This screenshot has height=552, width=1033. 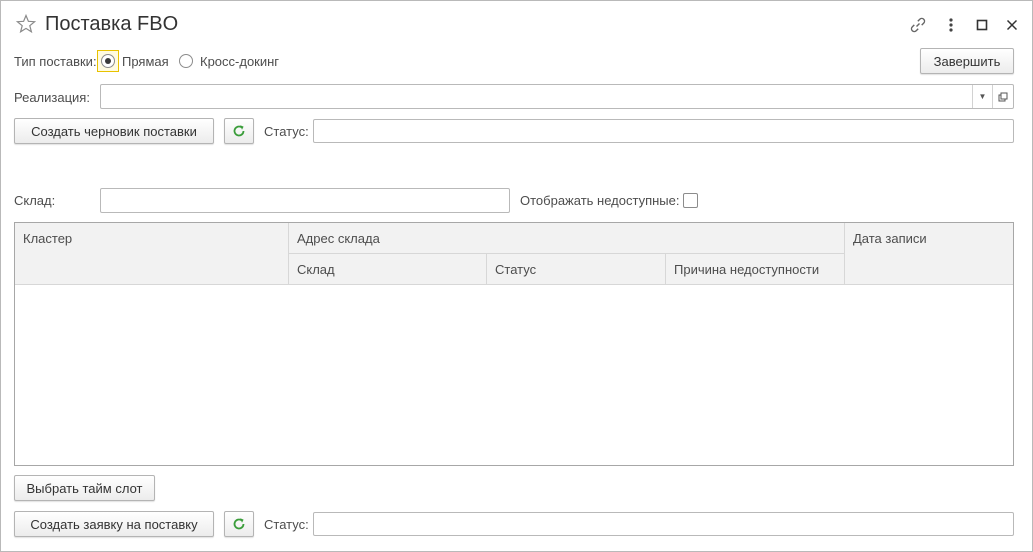 I want to click on draft-status-field, so click(x=663, y=131).